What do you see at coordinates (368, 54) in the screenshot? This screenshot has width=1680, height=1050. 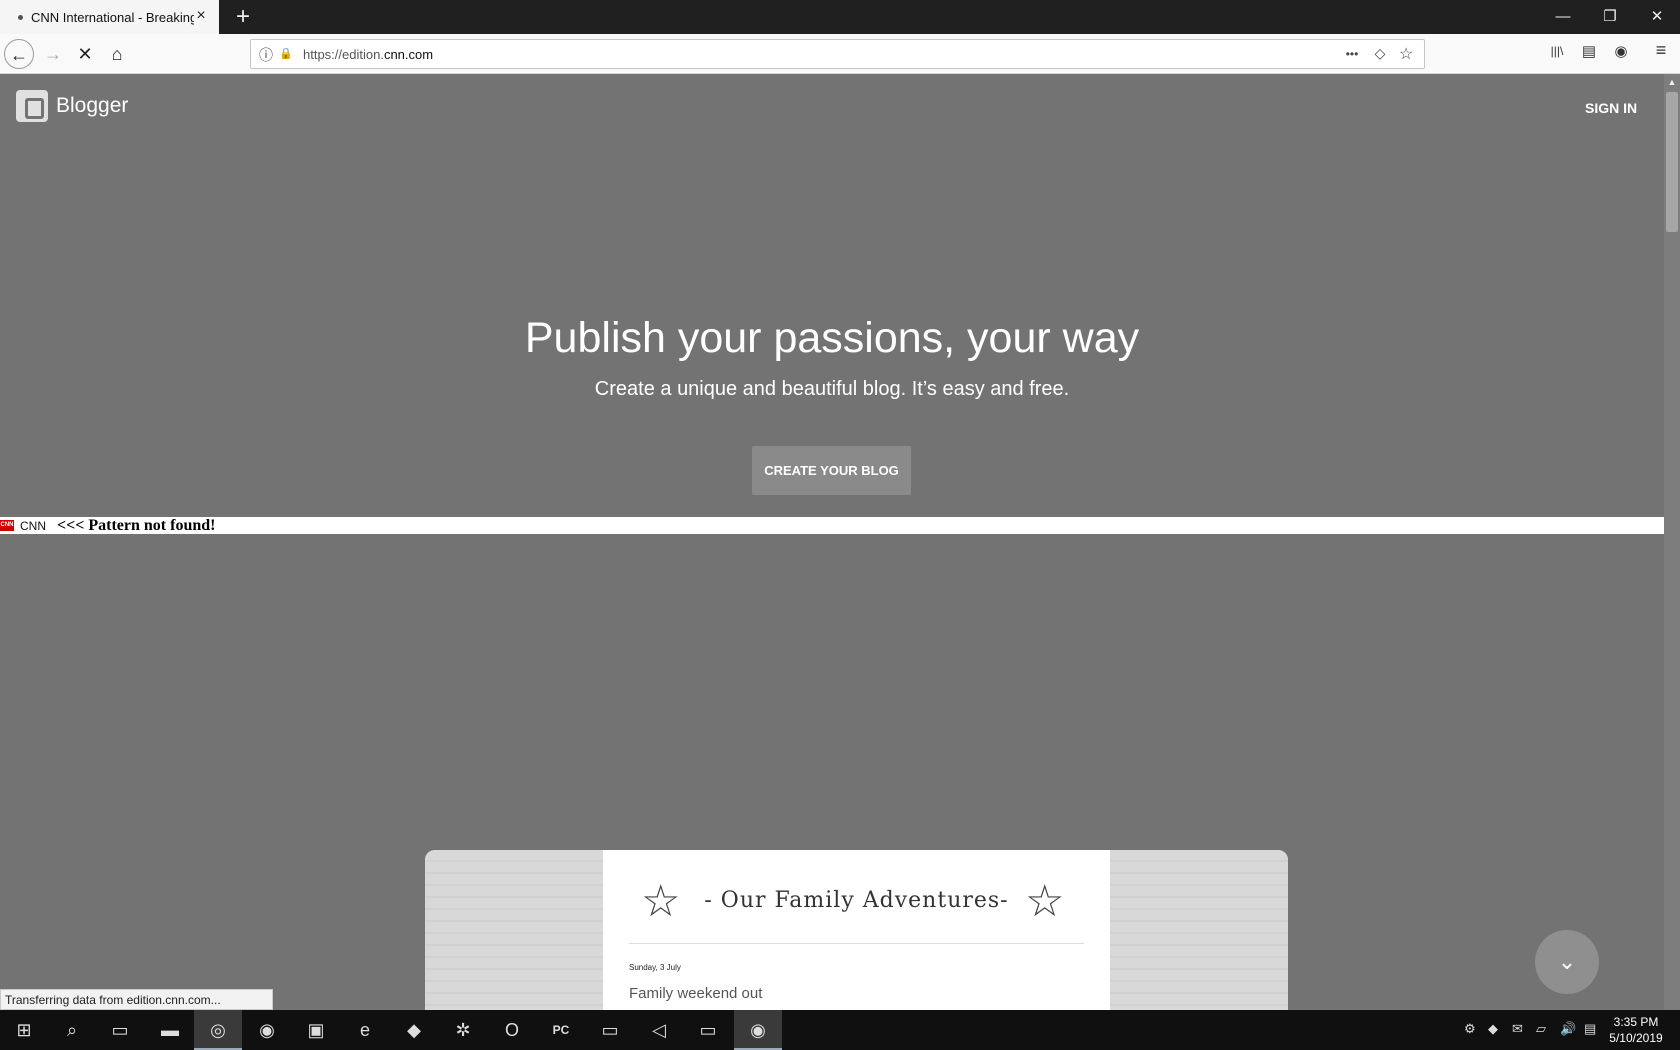 I see `url-text: https://edition.cnn.com` at bounding box center [368, 54].